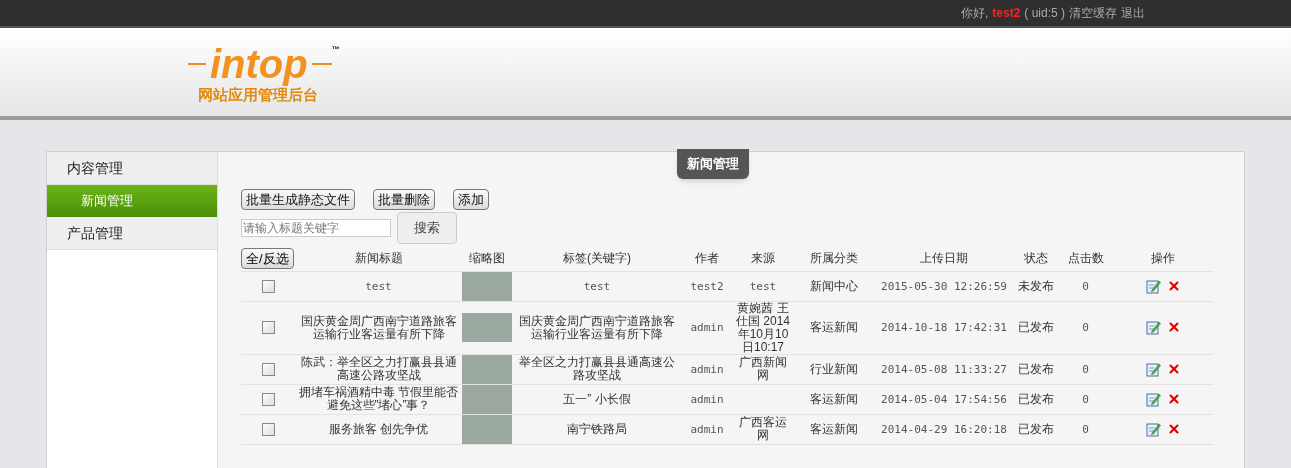 This screenshot has width=1291, height=468. Describe the element at coordinates (378, 399) in the screenshot. I see `table-cell-text: 拥堵车祸酒精中毒 节假里能否避免这些”堵心”事？` at that location.